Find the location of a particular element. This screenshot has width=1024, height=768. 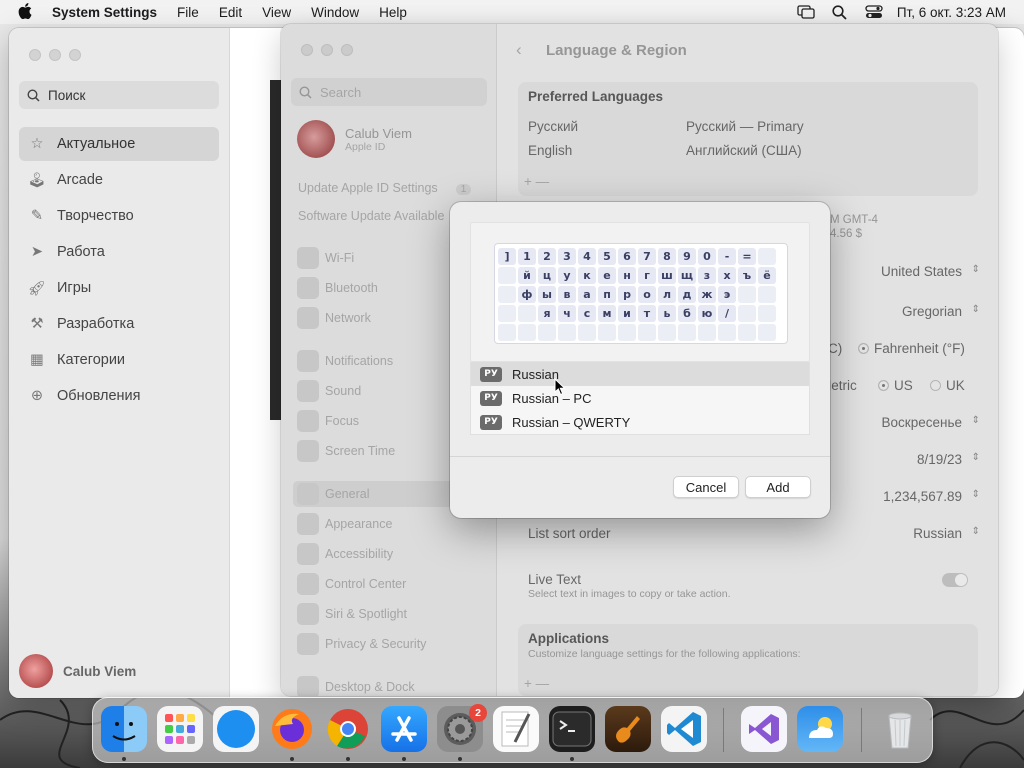

keyboard-key: н is located at coordinates (627, 275).